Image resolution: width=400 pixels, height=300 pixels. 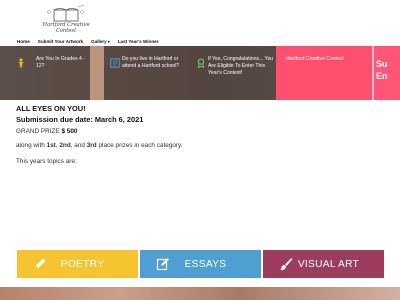 What do you see at coordinates (382, 64) in the screenshot?
I see `submit-entry-line-1: Su` at bounding box center [382, 64].